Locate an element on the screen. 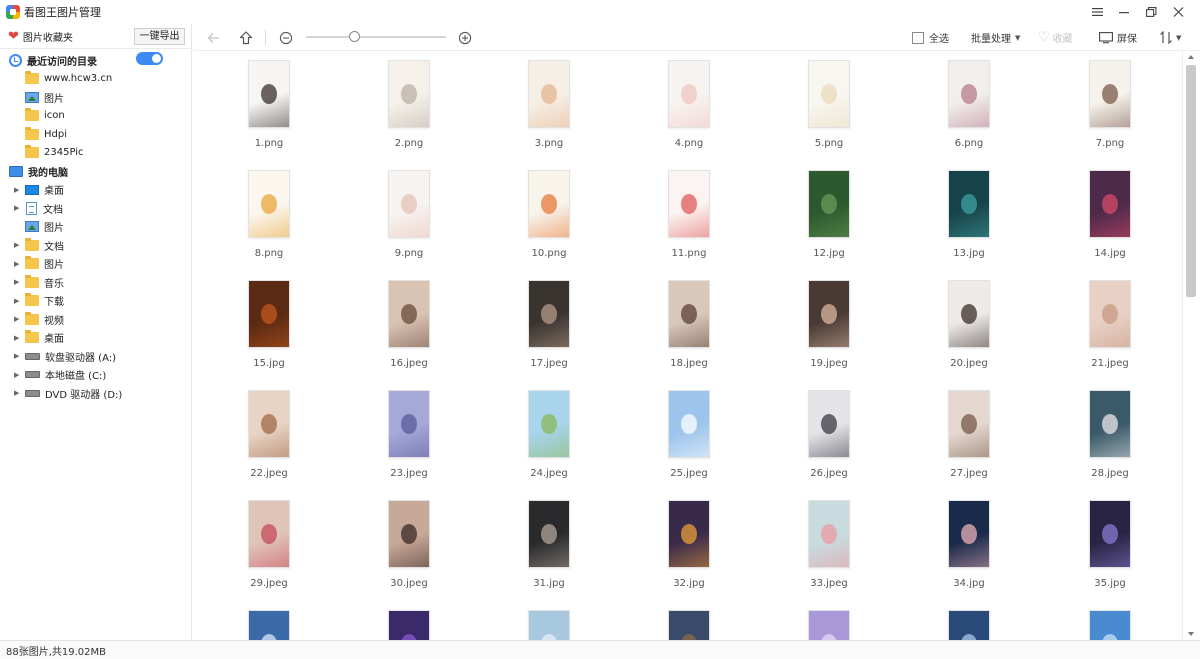 Image resolution: width=1200 pixels, height=659 pixels. computer-item: ▶ 视频 is located at coordinates (96, 319).